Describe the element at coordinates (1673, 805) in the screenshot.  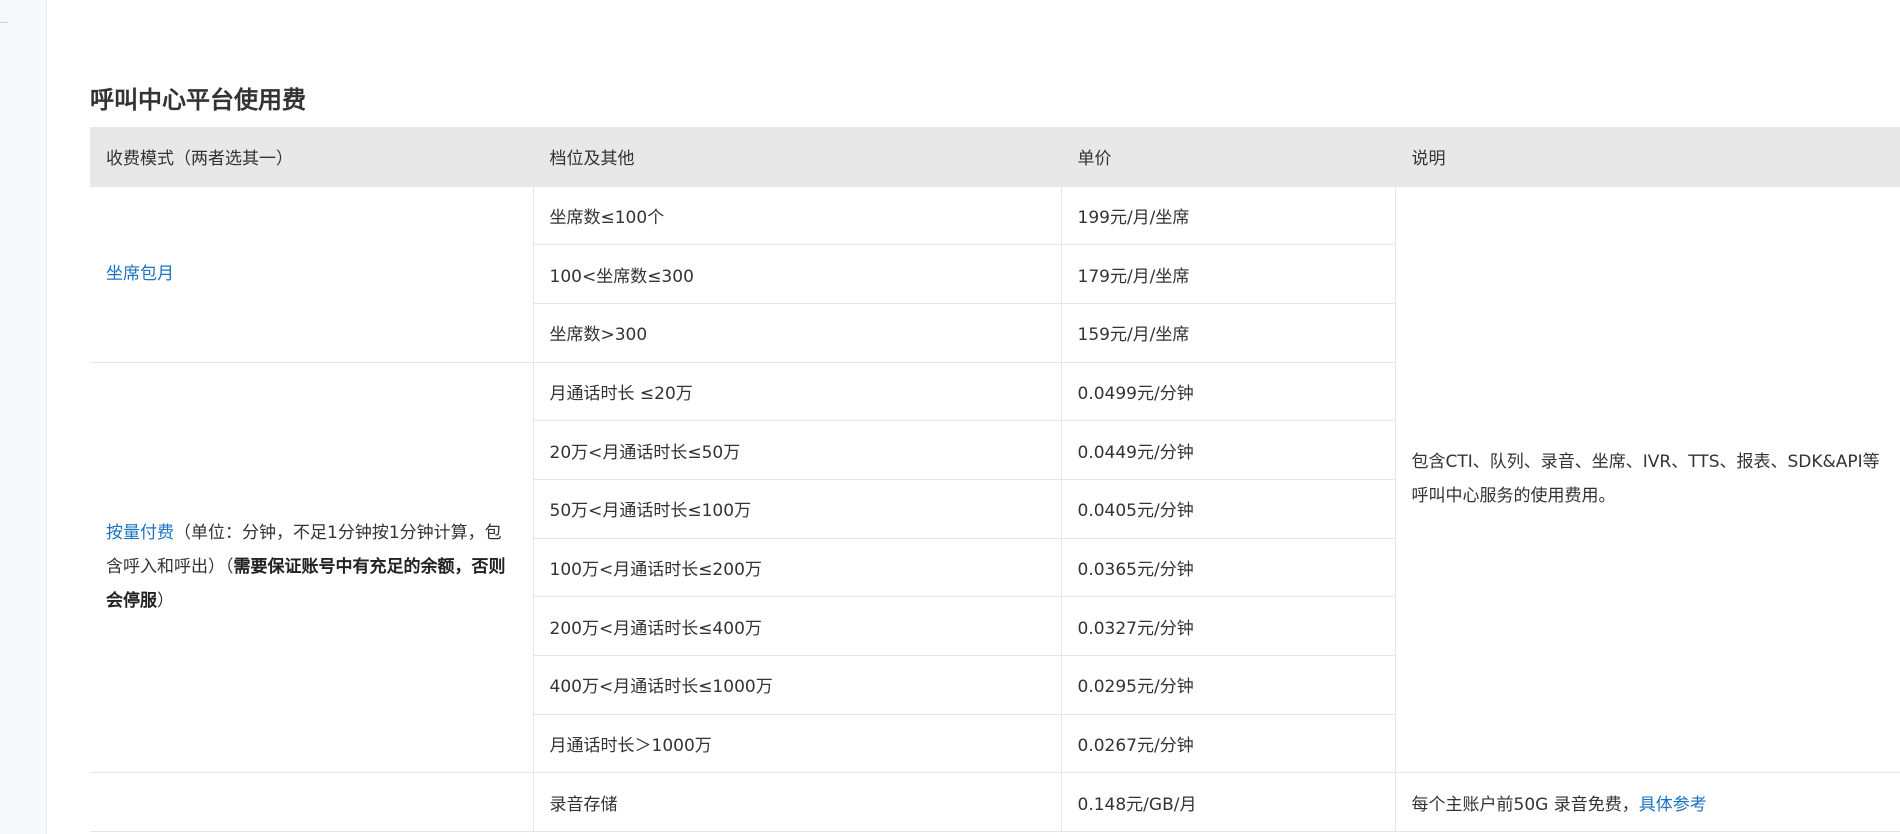
I see `reference-link: 具体参考` at that location.